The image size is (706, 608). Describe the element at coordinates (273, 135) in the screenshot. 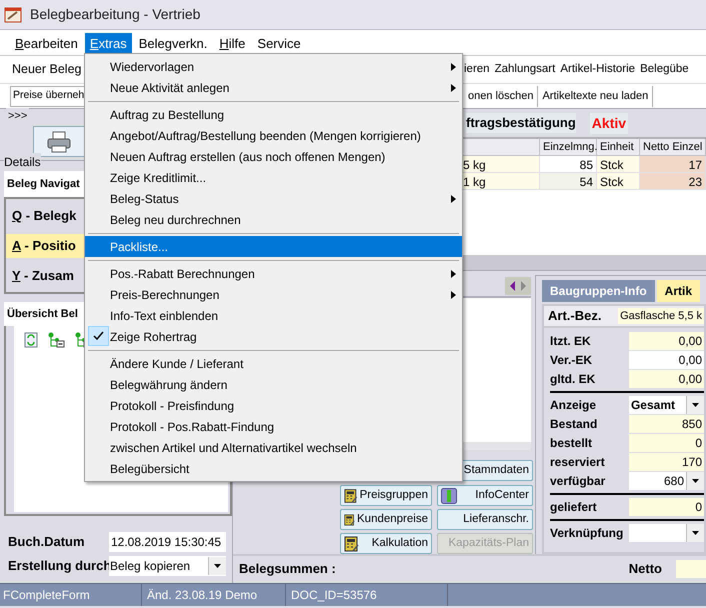

I see `menu-item: Angebot/Auftrag/Bestellung beenden (Mengen korrigieren)` at that location.